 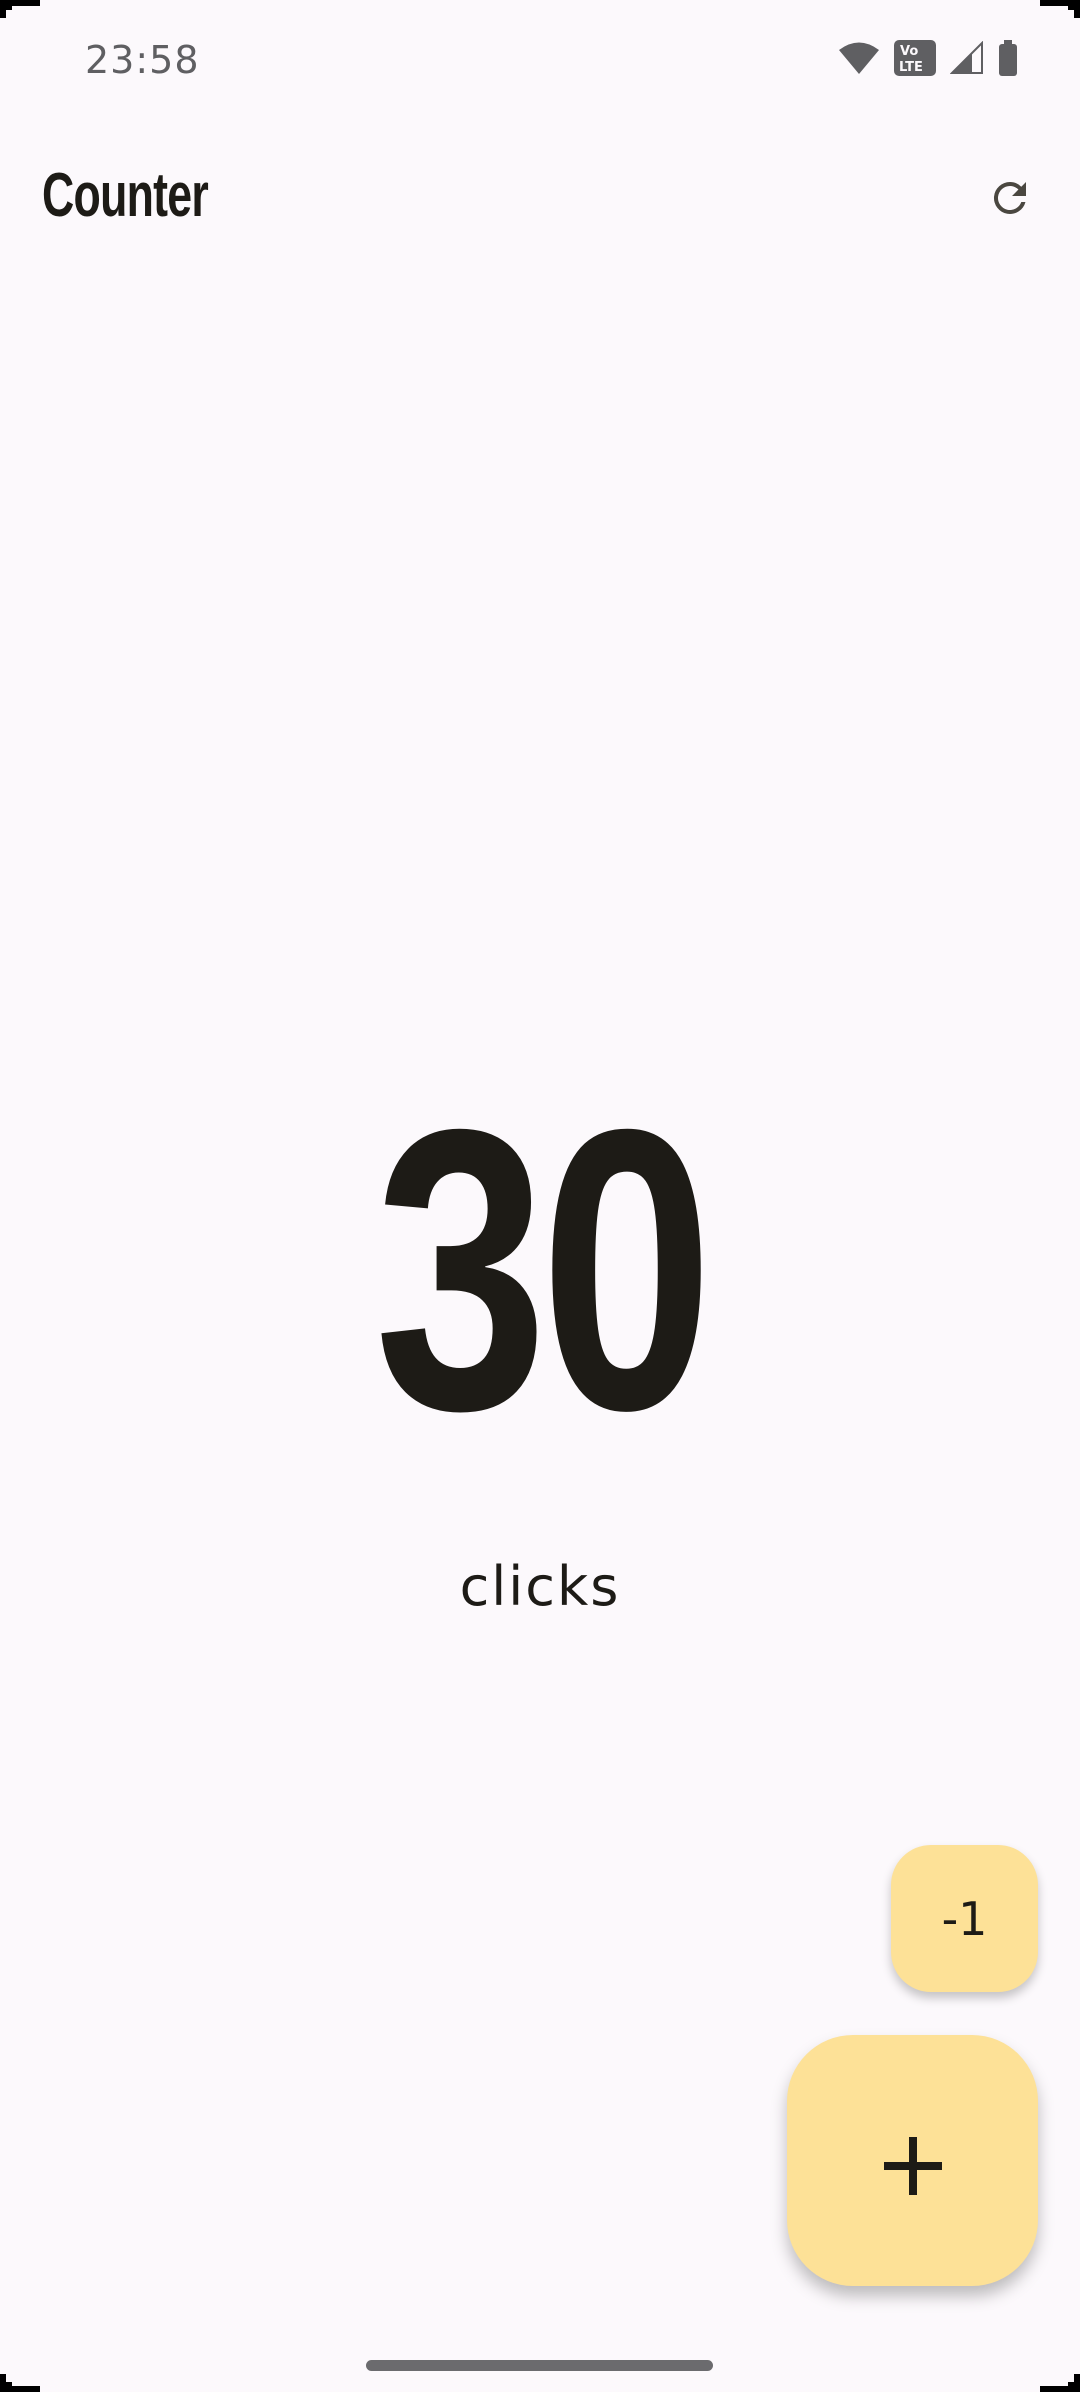 I want to click on plus-icon, so click(x=913, y=2160).